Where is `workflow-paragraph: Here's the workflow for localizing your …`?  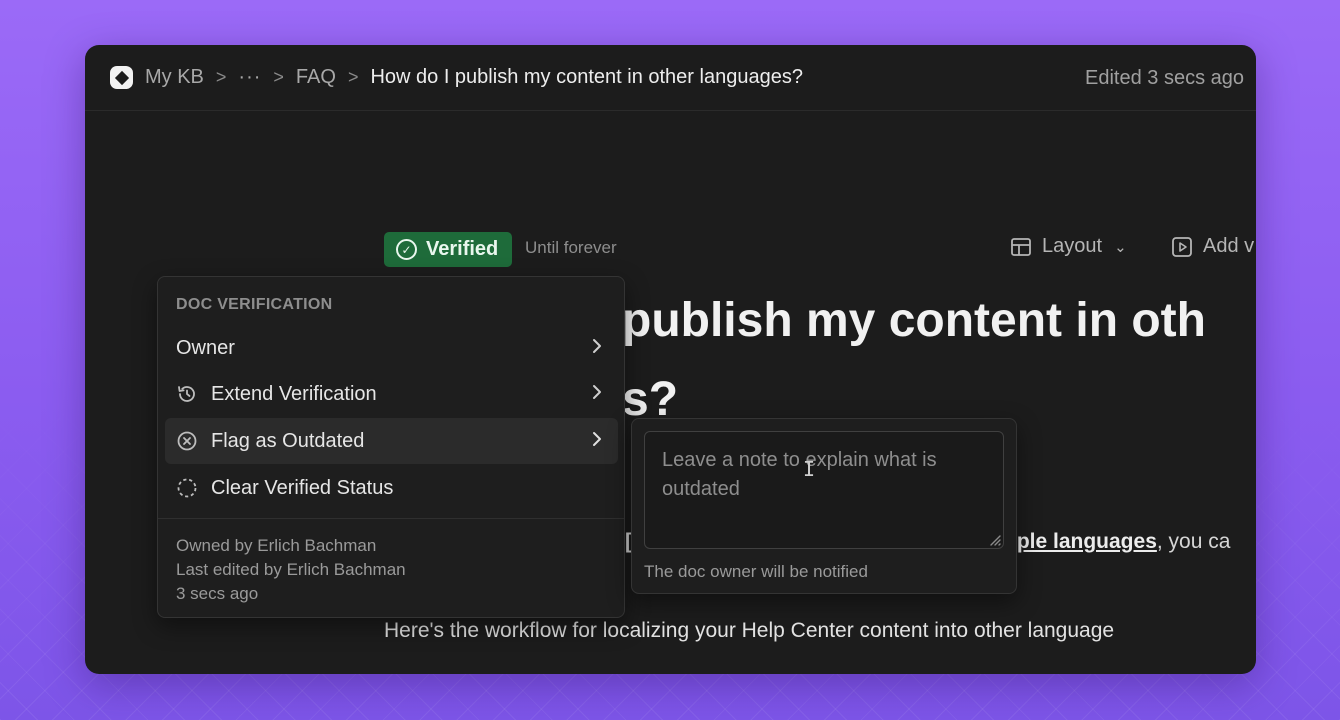
workflow-paragraph: Here's the workflow for localizing your … is located at coordinates (749, 631).